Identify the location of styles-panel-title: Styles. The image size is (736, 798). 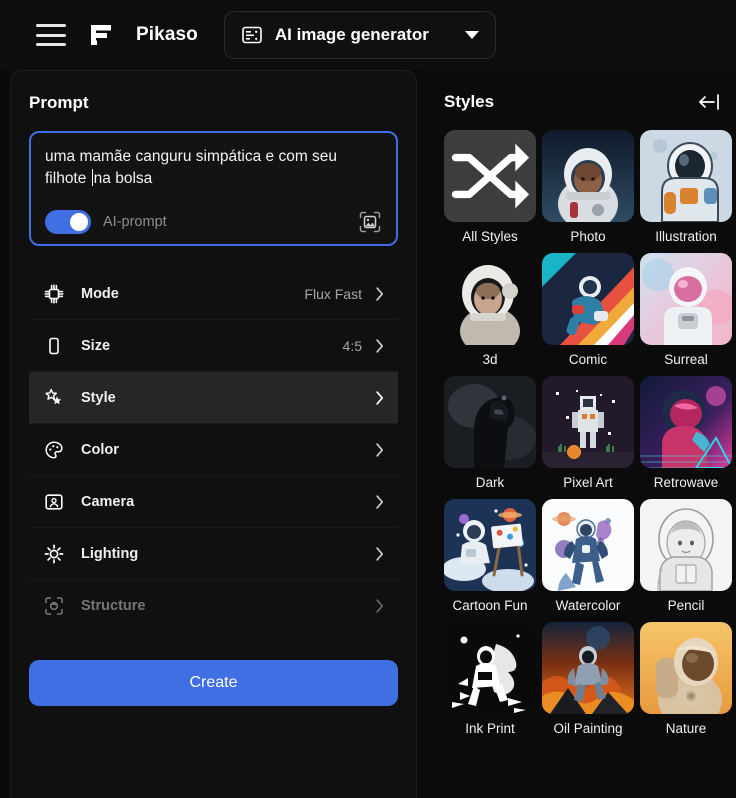
(469, 101).